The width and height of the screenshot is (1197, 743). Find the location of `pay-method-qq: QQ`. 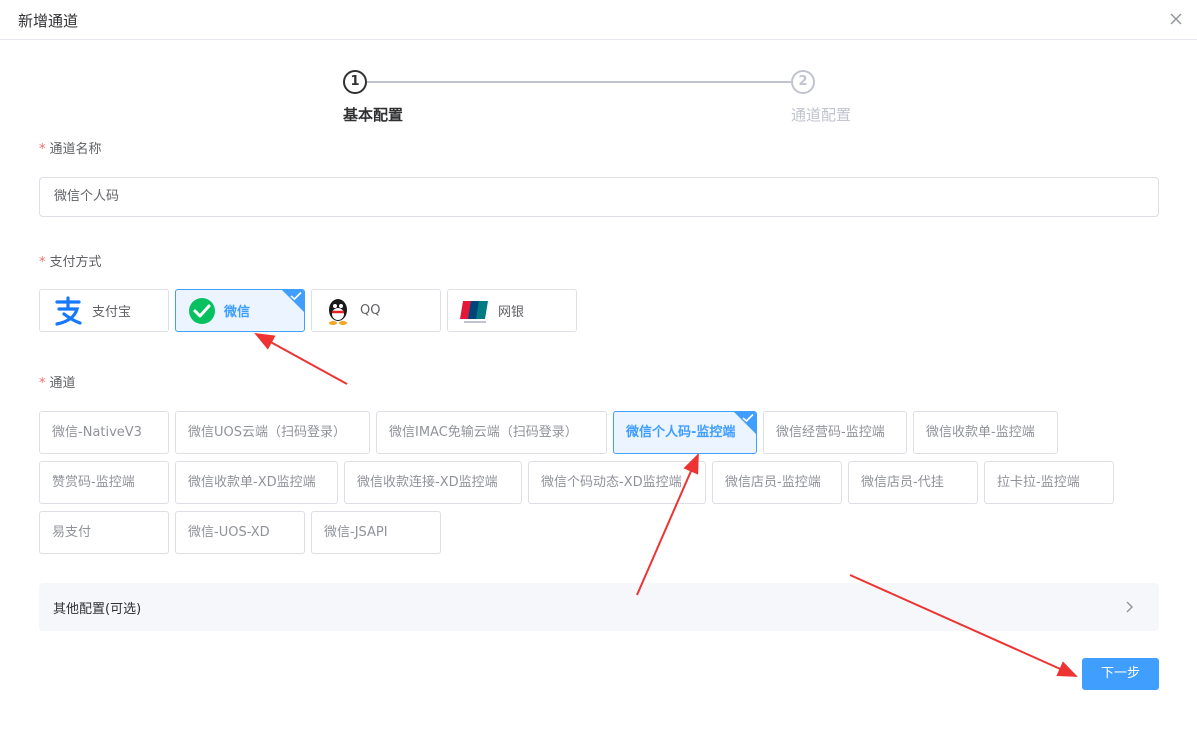

pay-method-qq: QQ is located at coordinates (376, 310).